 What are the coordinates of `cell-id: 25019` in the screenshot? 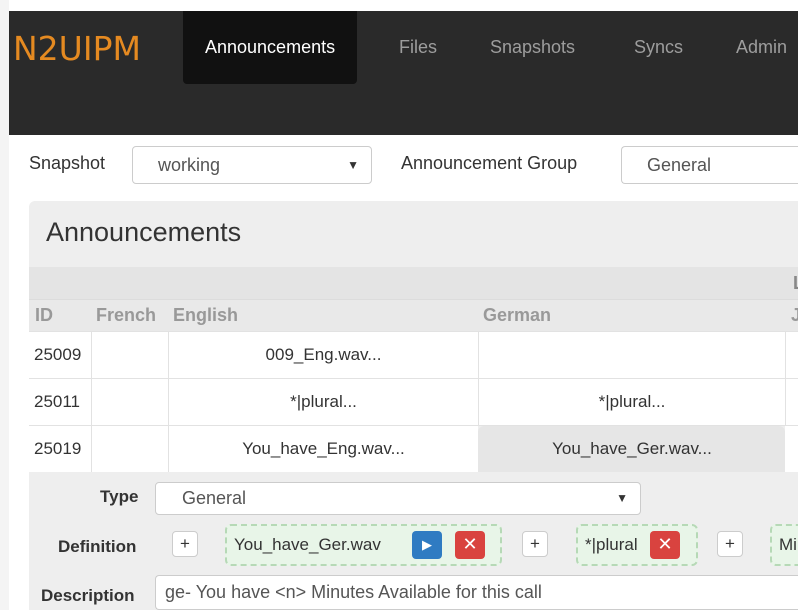 It's located at (58, 448).